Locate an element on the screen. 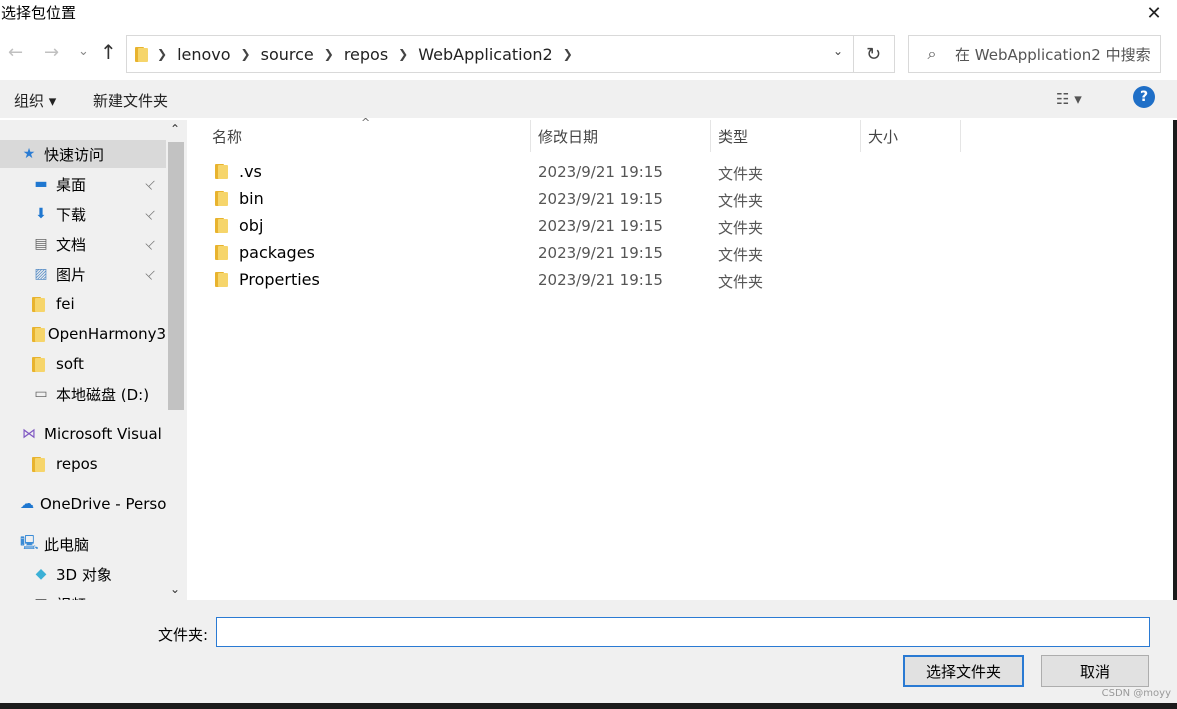  watermark: CSDN @moyy is located at coordinates (1136, 693).